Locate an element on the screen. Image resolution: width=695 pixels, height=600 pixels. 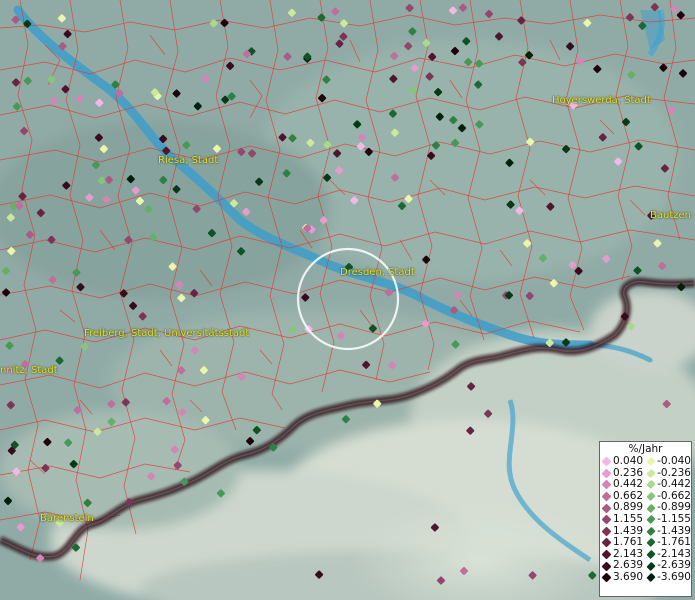
legend-entry: 1.761 is located at coordinates (622, 543).